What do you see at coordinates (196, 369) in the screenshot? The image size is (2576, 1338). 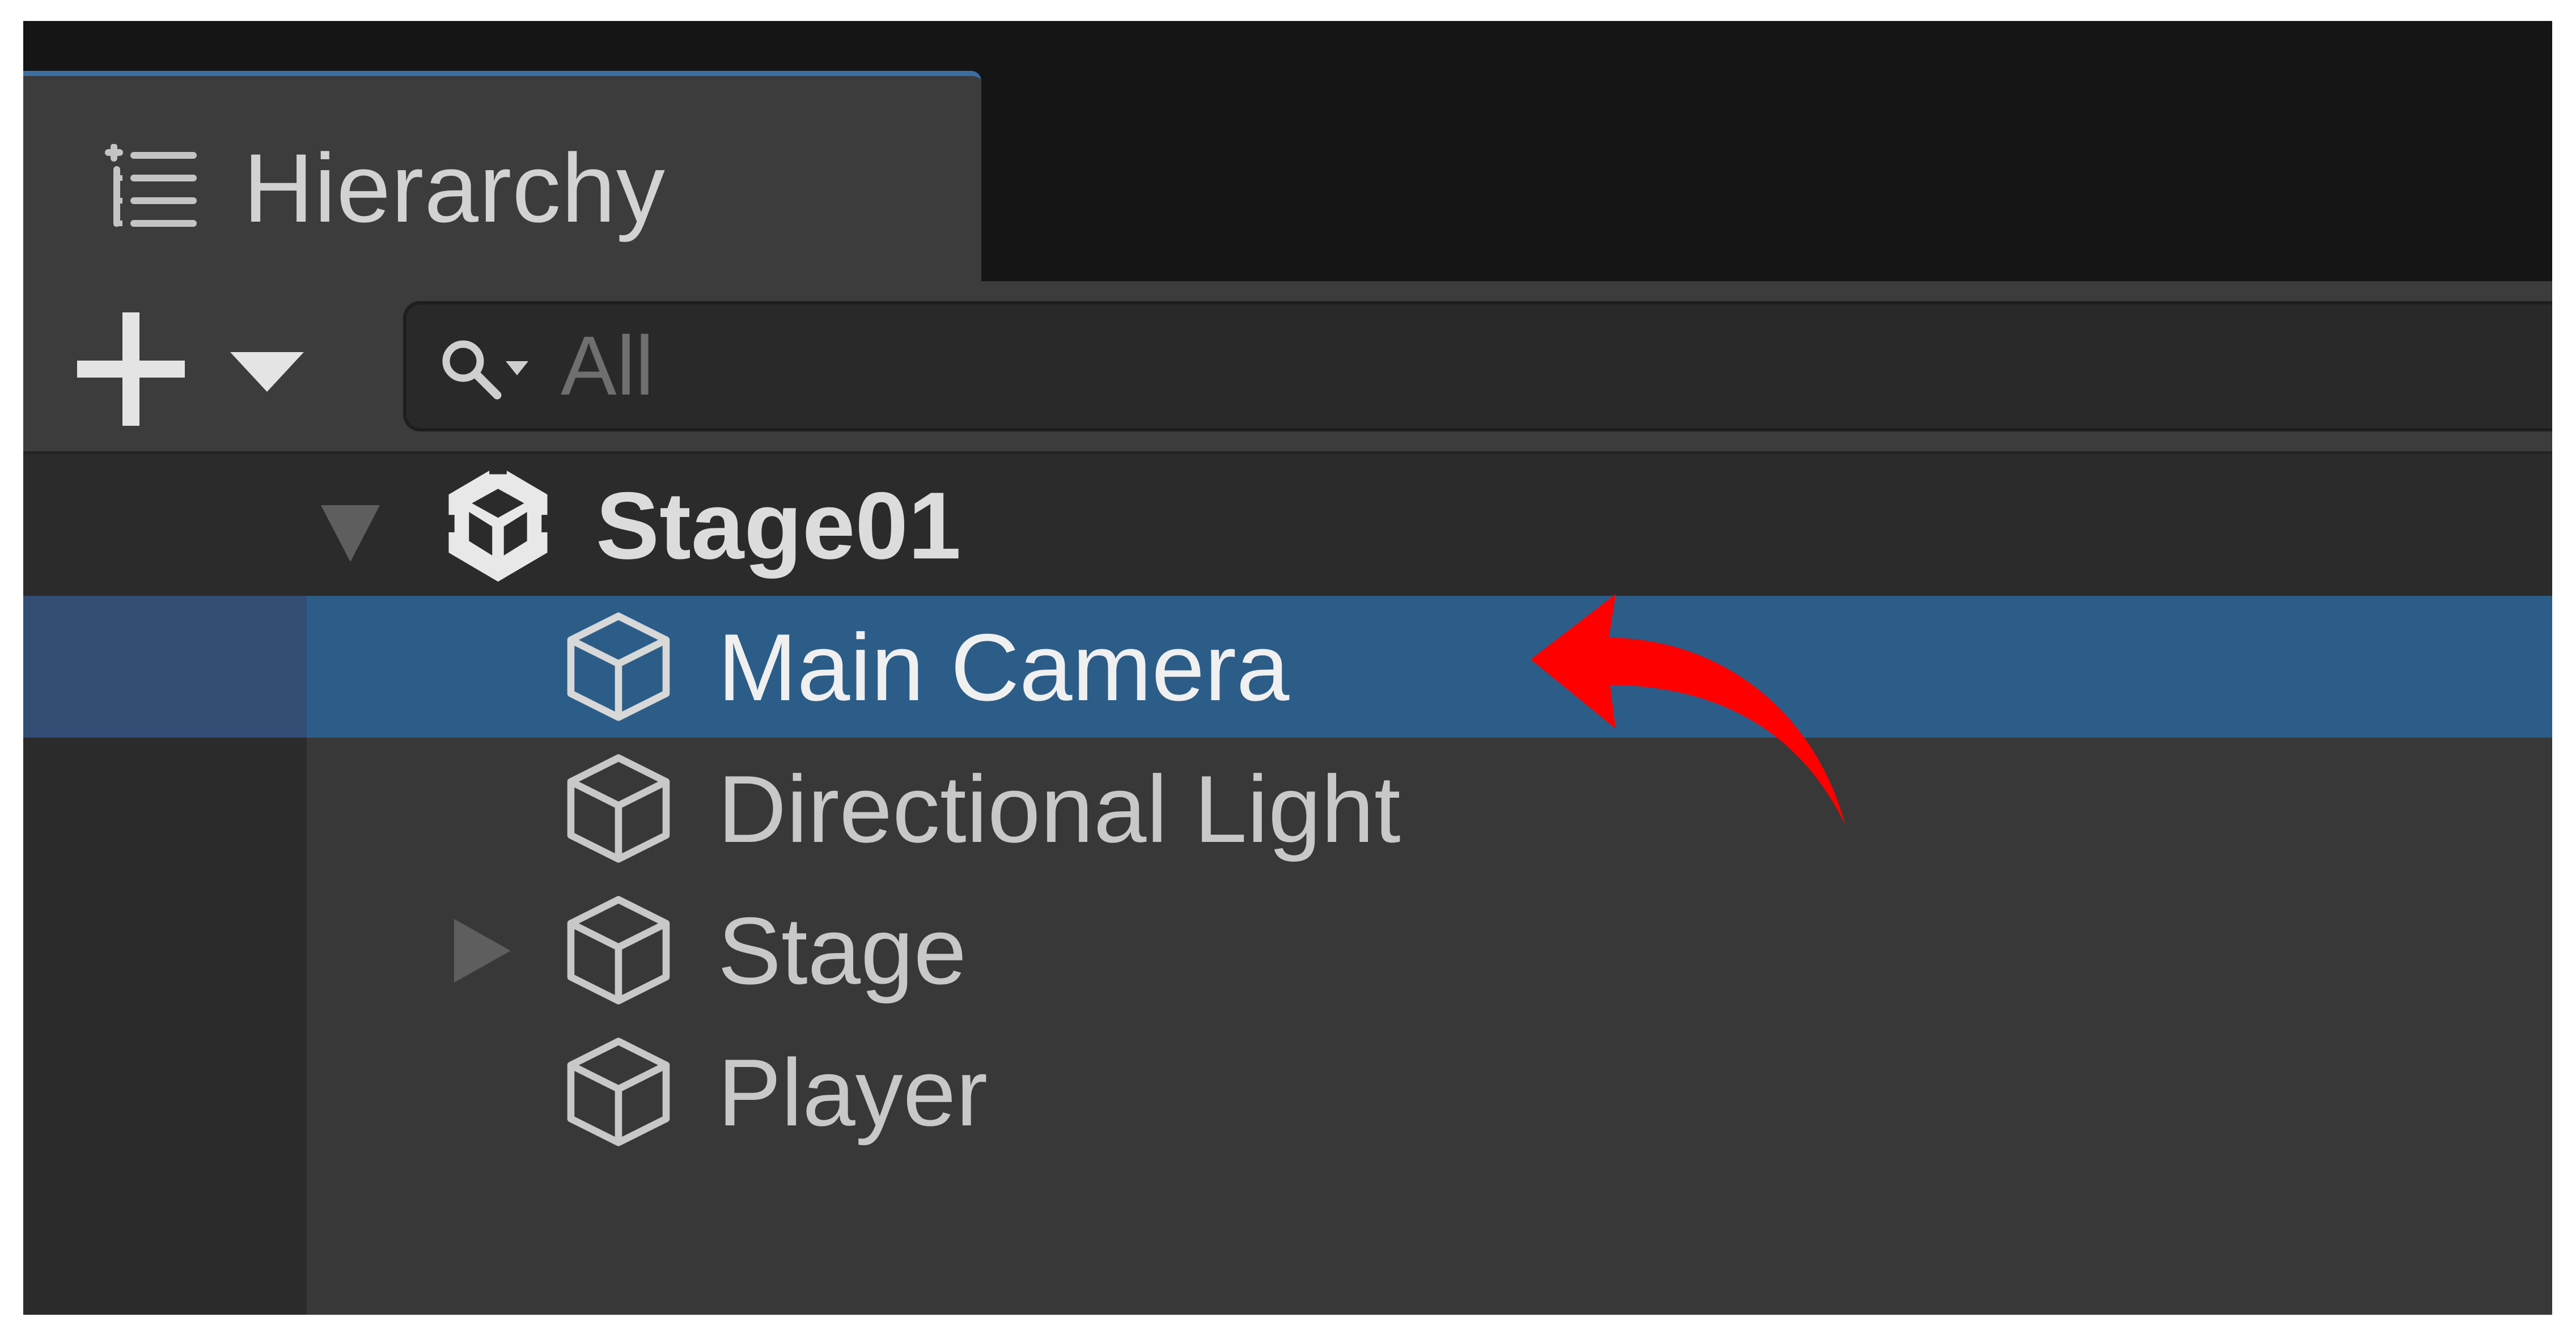 I see `add-object-button` at bounding box center [196, 369].